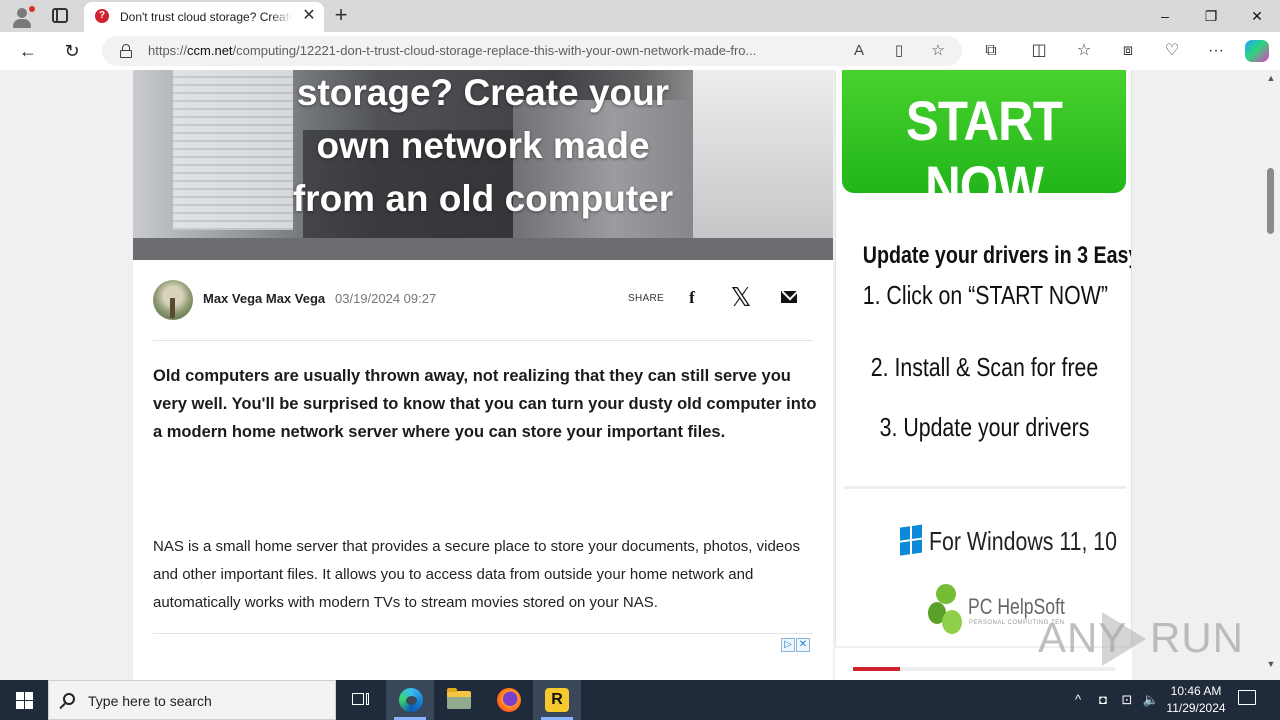 This screenshot has width=1280, height=720. What do you see at coordinates (386, 298) in the screenshot?
I see `publish-date: 03/19/2024 09:27` at bounding box center [386, 298].